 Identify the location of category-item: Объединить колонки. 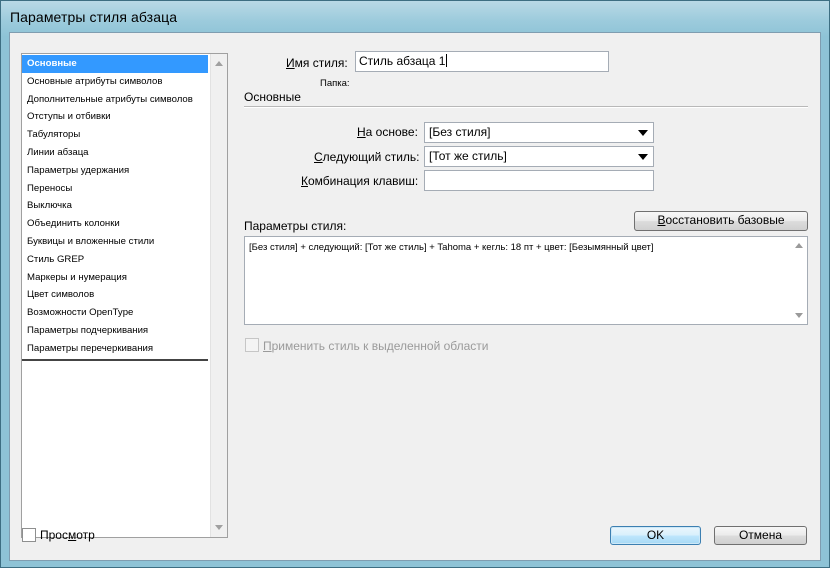
(115, 224).